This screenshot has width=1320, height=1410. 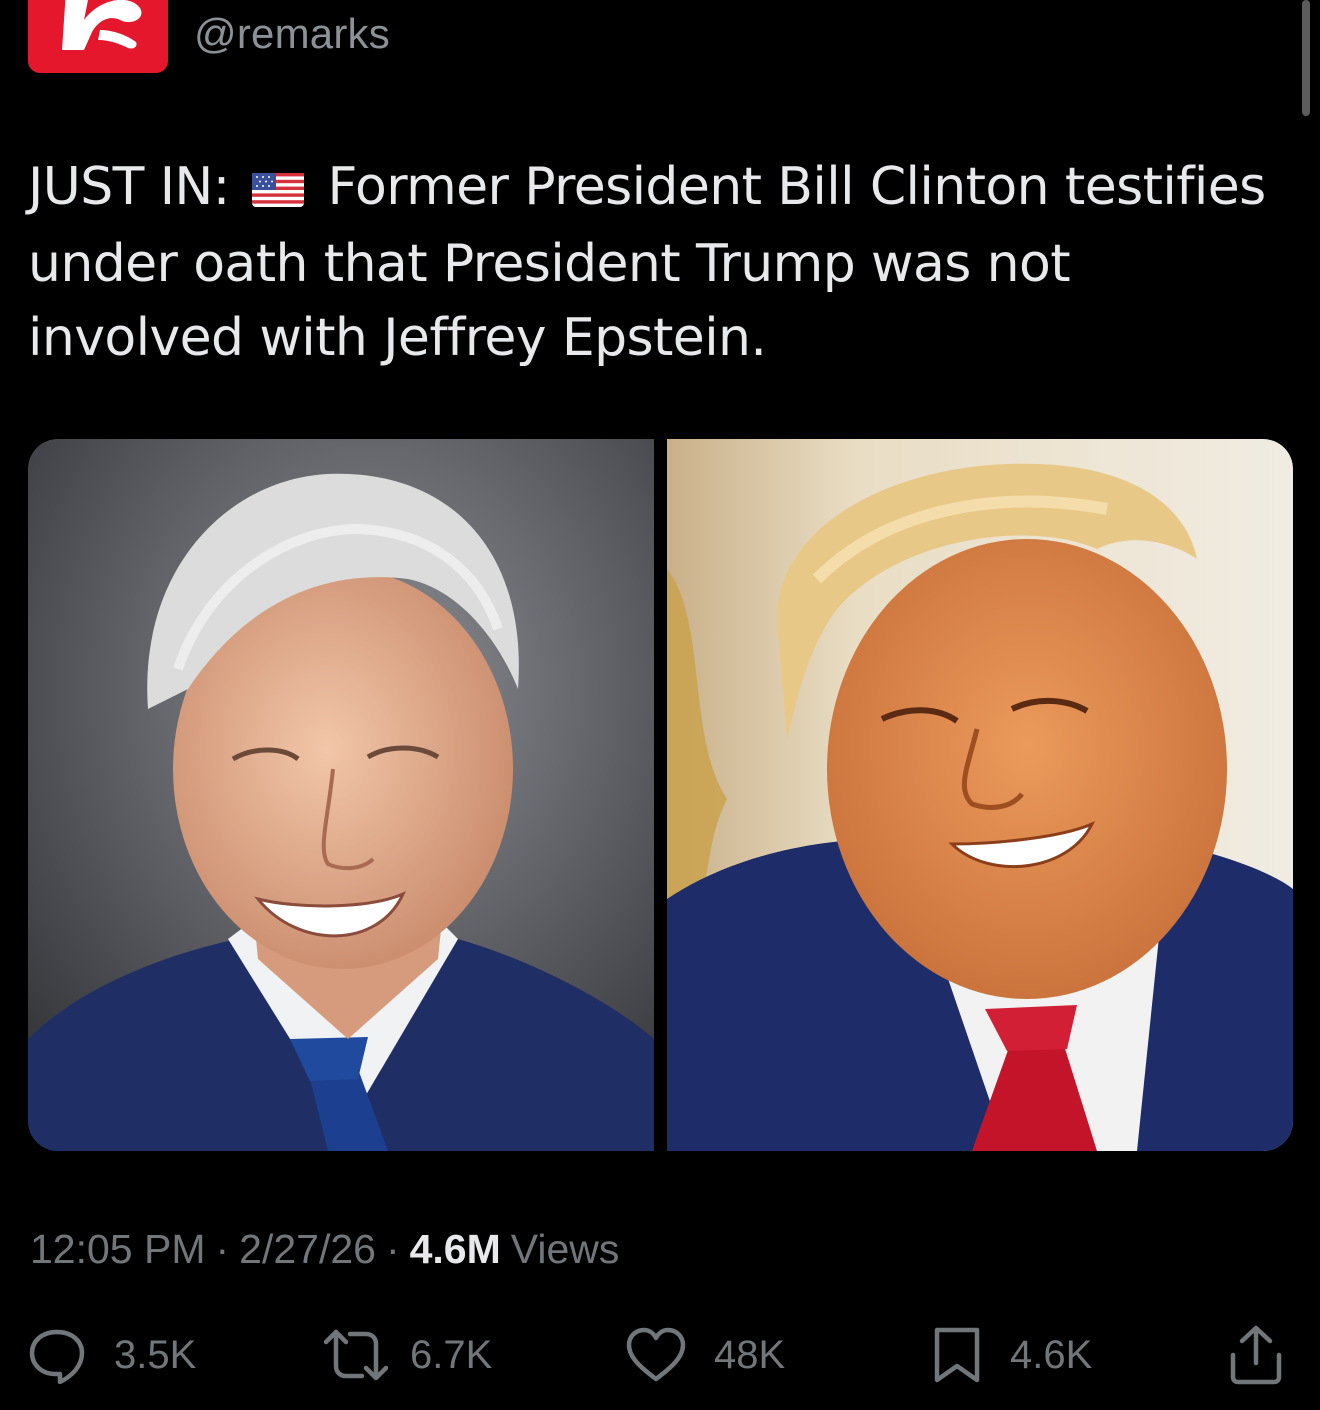 What do you see at coordinates (356, 1355) in the screenshot?
I see `repost-icon` at bounding box center [356, 1355].